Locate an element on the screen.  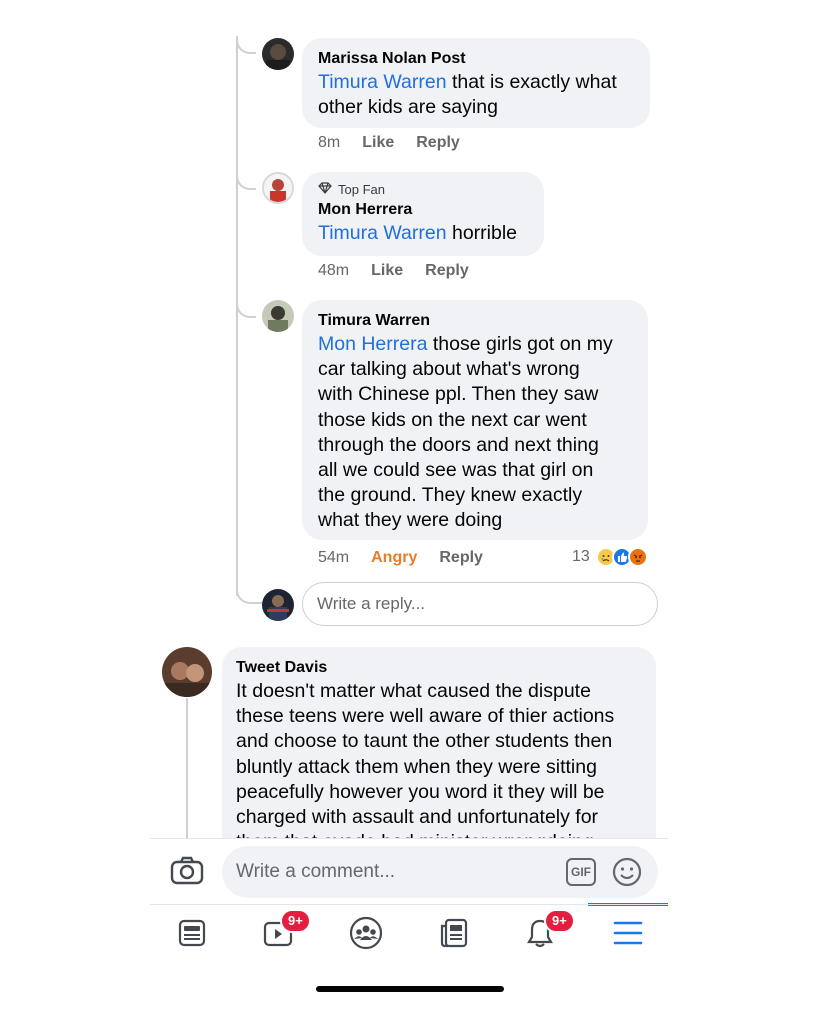
comment-actions: 8m Like Reply is located at coordinates (389, 143).